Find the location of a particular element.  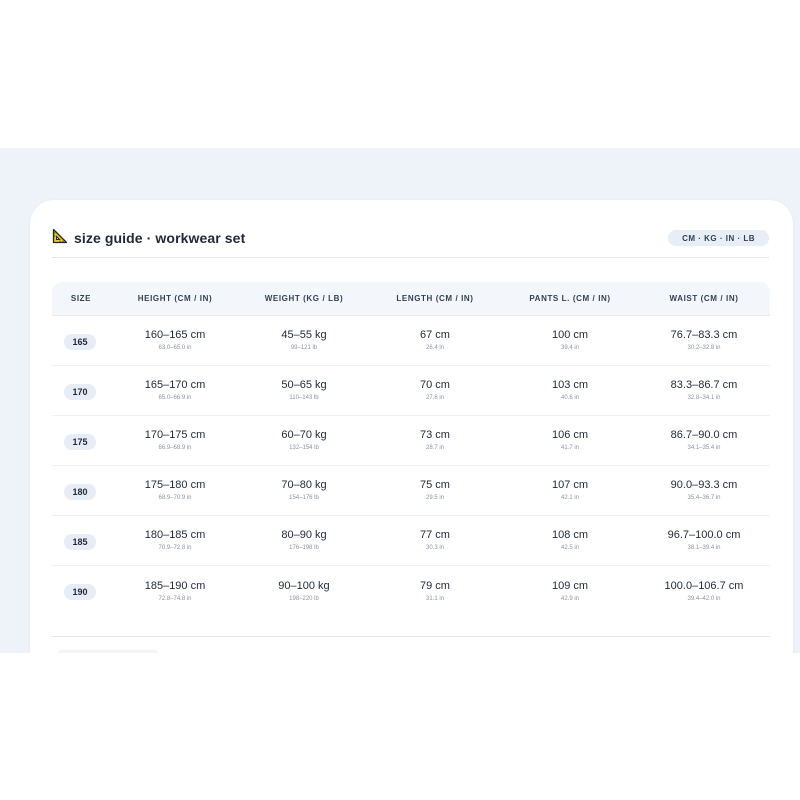

length-value: 73 cm is located at coordinates (435, 435).